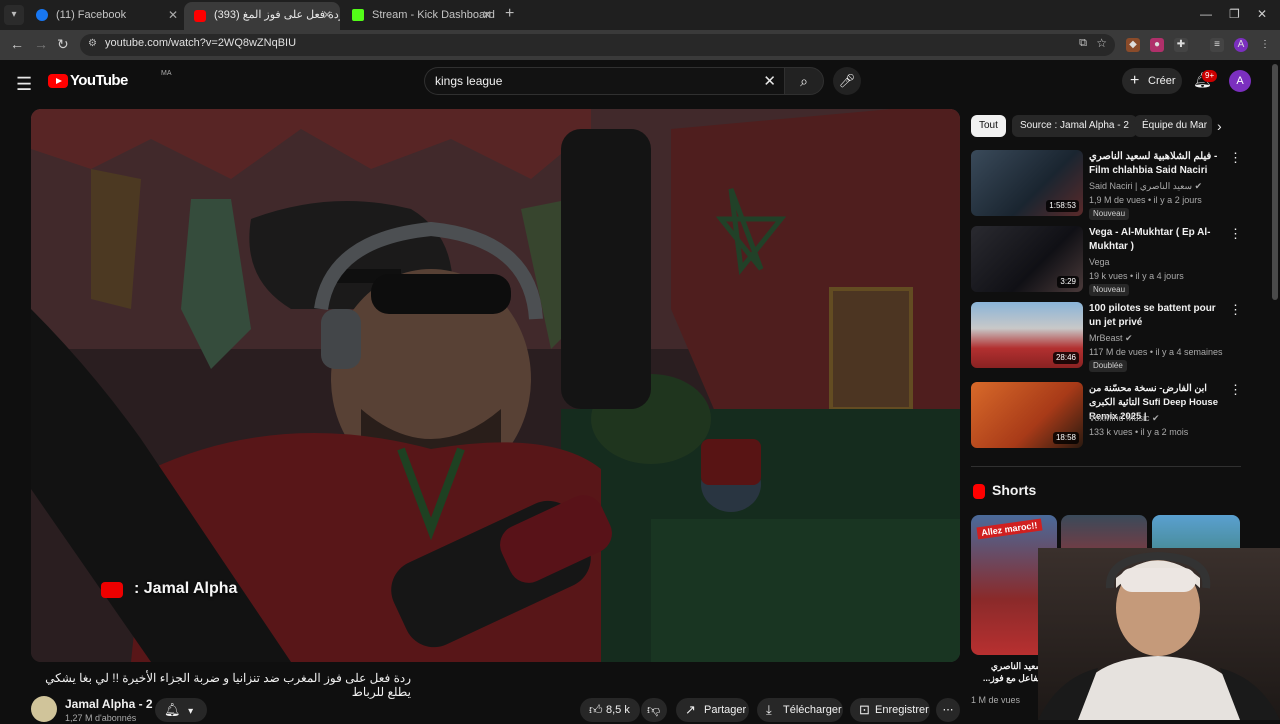 The image size is (1280, 724). Describe the element at coordinates (596, 709) in the screenshot. I see `thumbs-up-icon: 👍︎` at that location.